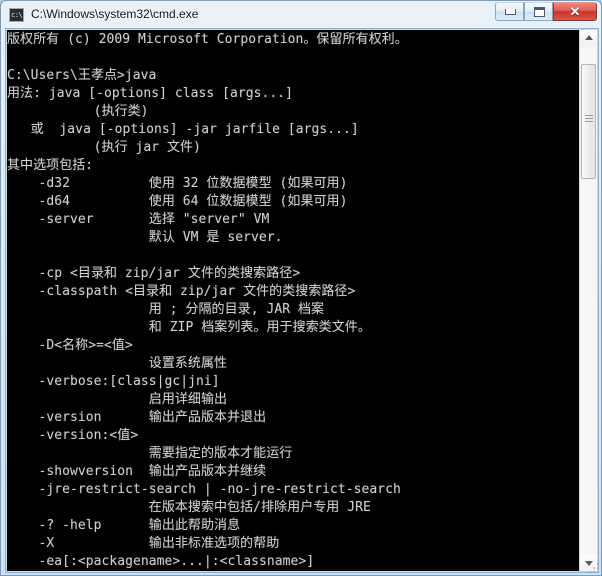 This screenshot has width=602, height=576. I want to click on scrollbar-track, so click(588, 300).